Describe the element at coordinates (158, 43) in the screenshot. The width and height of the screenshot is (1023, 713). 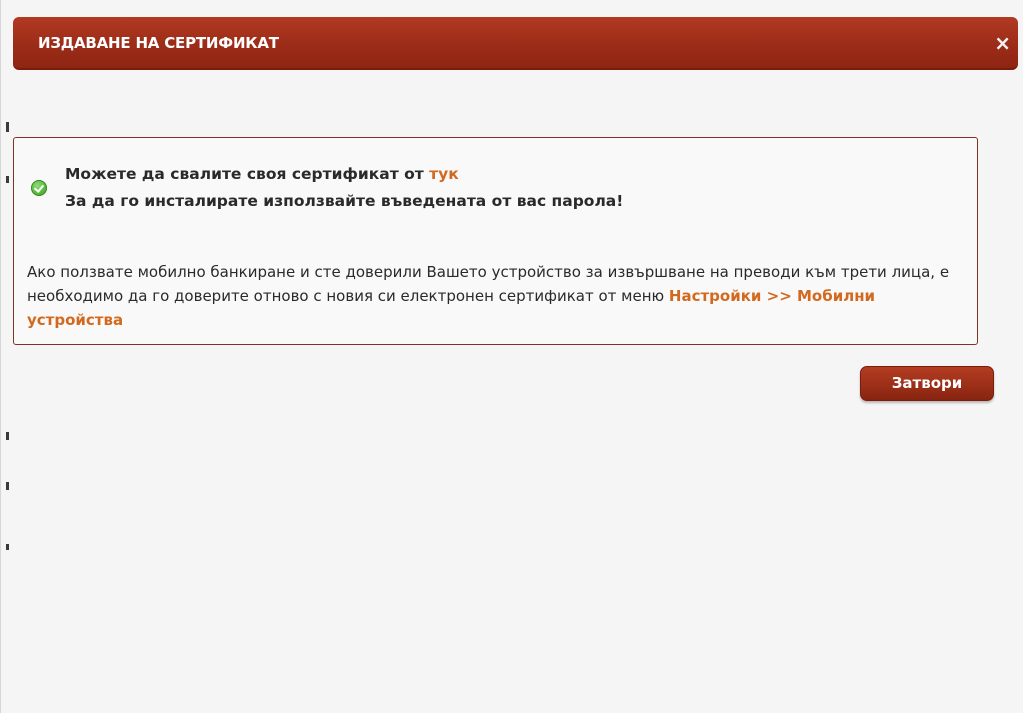
I see `dialog-title: ИЗДАВАНЕ НА СЕРТИФИКАТ` at that location.